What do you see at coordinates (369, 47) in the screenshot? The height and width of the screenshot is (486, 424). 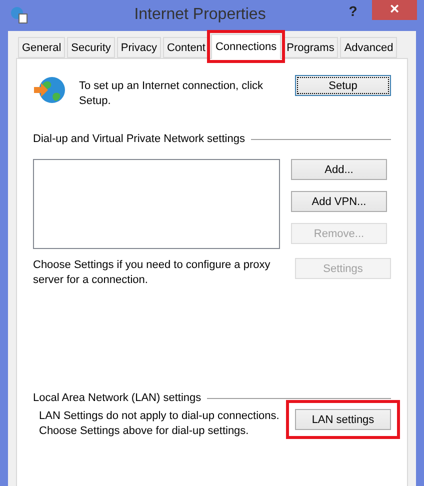 I see `tab: Advanced` at bounding box center [369, 47].